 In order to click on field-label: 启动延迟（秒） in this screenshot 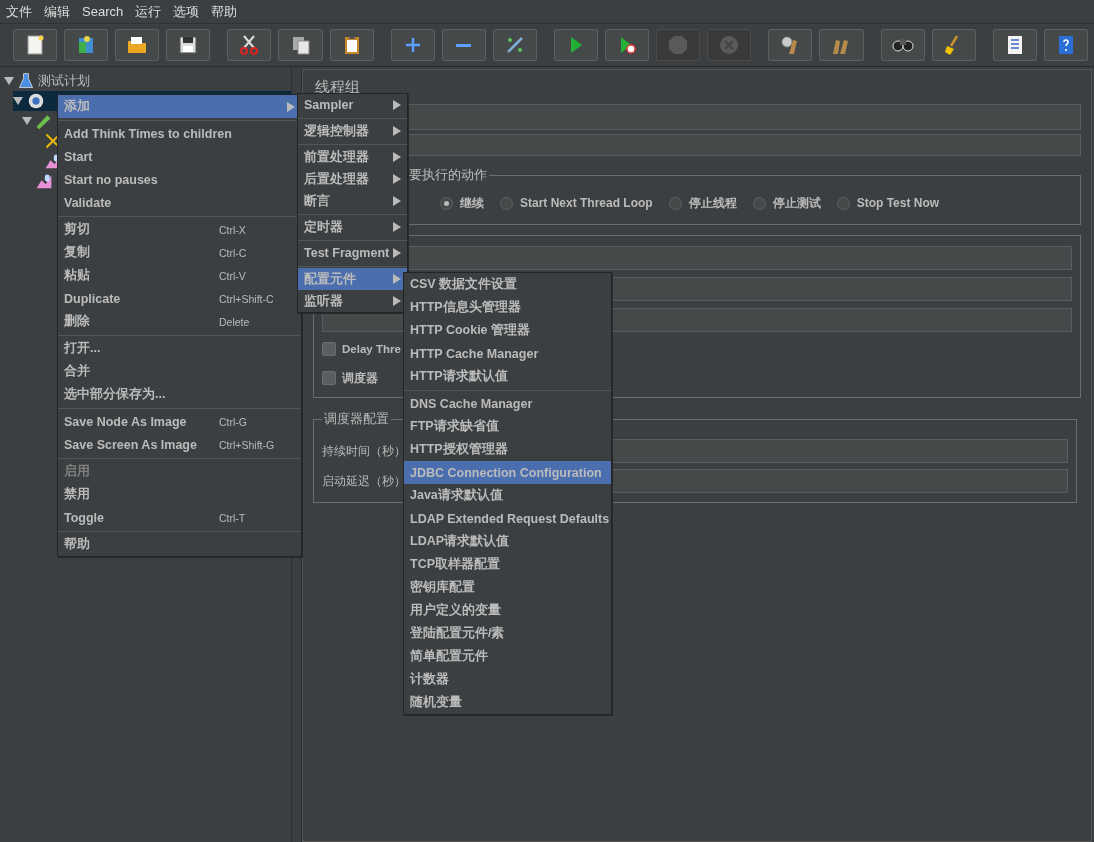, I will do `click(363, 481)`.